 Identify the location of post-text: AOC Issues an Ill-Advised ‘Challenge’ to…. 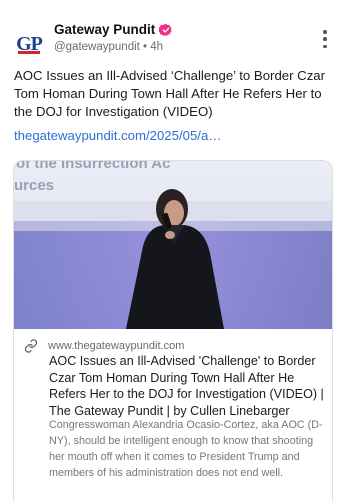
(170, 93).